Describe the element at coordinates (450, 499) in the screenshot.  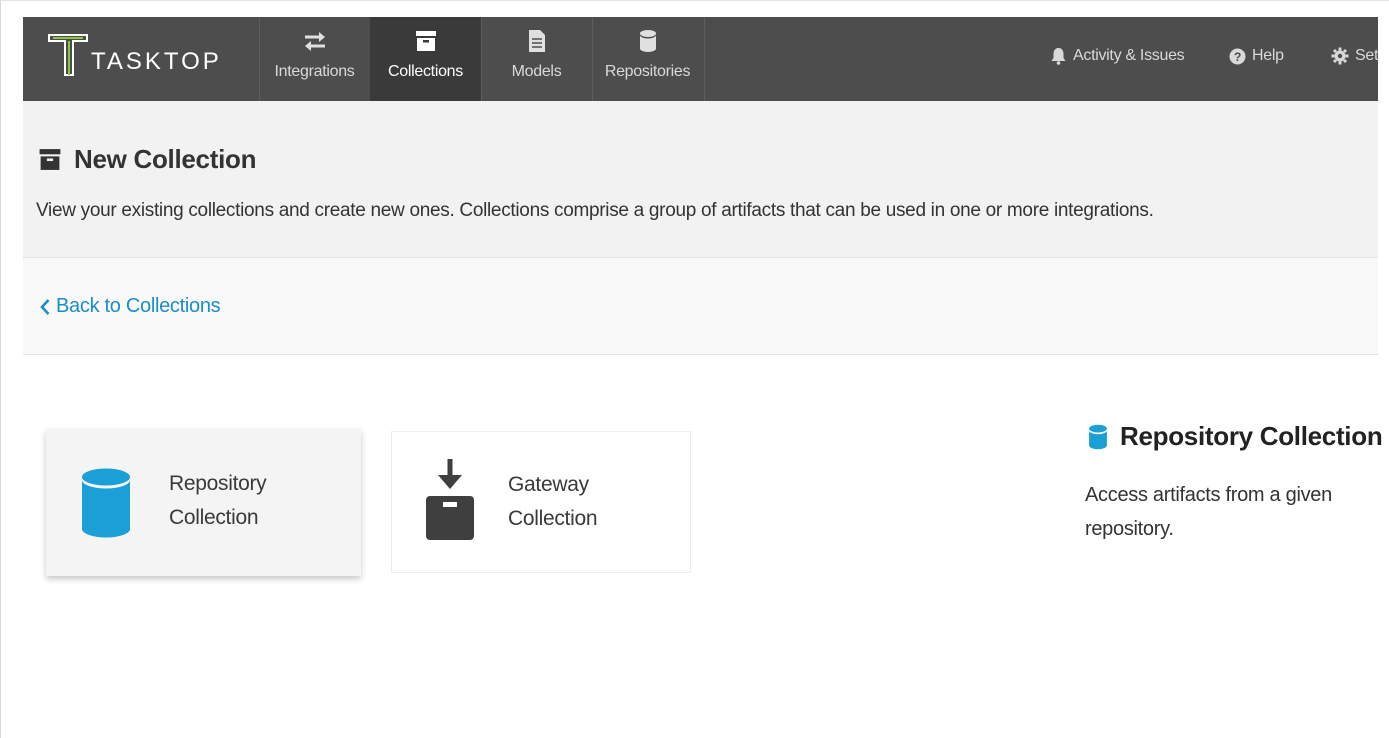
I see `inbox-download-icon` at that location.